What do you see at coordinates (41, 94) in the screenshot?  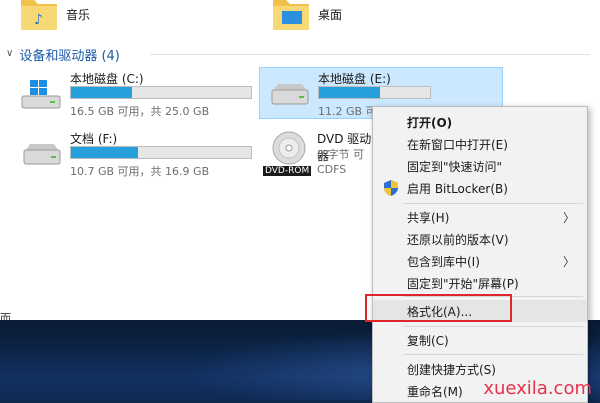 I see `windows-drive-icon` at bounding box center [41, 94].